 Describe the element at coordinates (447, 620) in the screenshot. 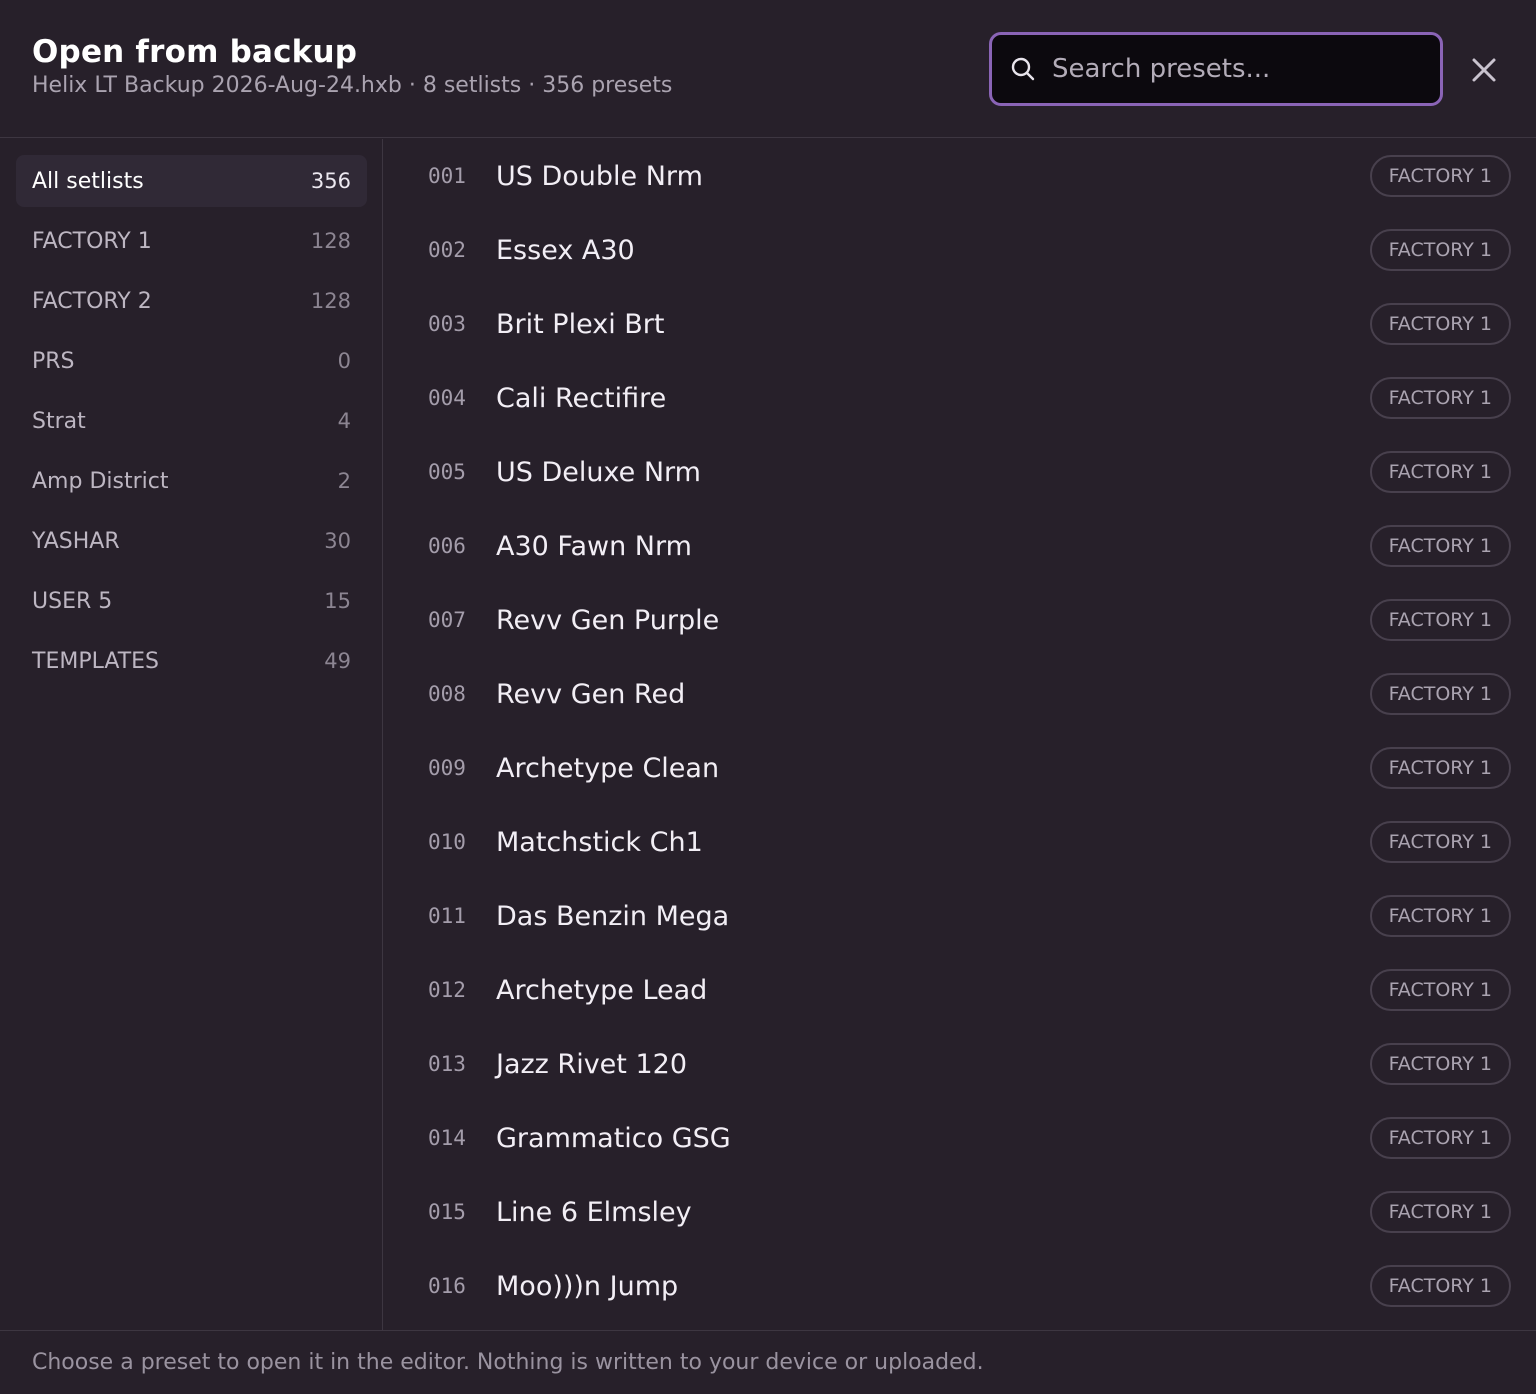

I see `preset-number: 007` at that location.